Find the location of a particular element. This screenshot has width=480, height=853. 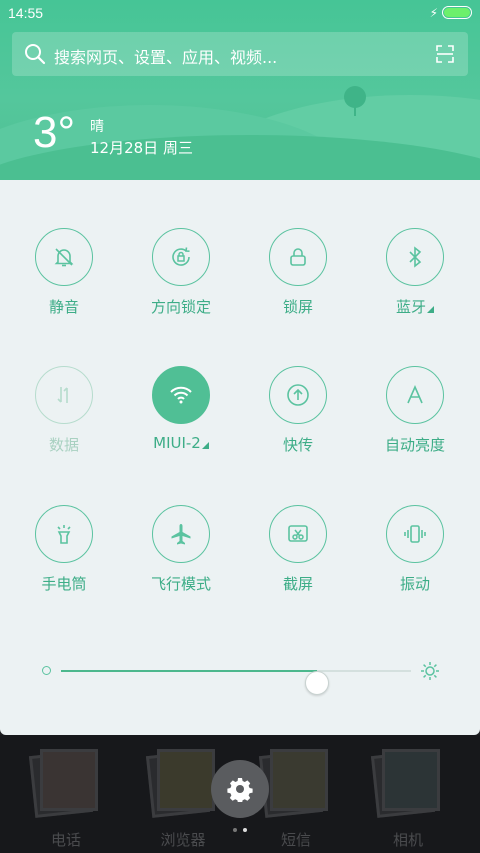

toggle-lock-screen: 锁屏 is located at coordinates (298, 272).